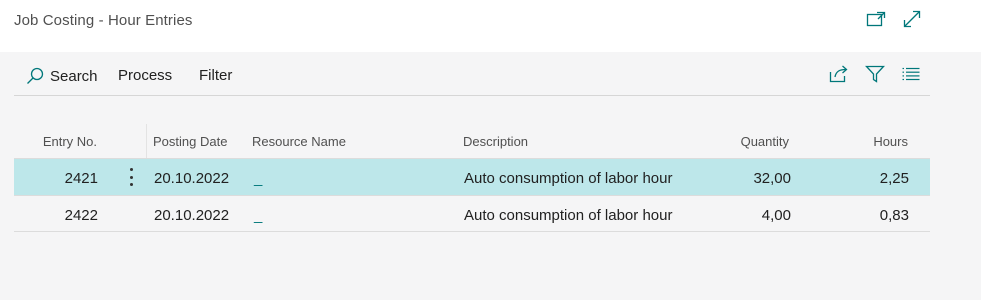 The image size is (981, 300). I want to click on column-header-quantity: Quantity, so click(731, 141).